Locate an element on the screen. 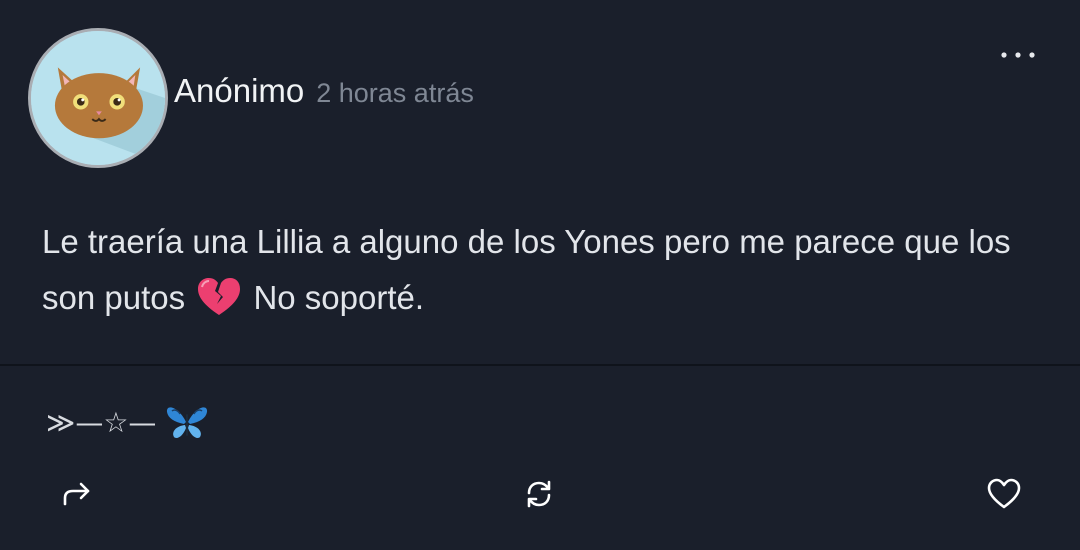  heart-outline-icon is located at coordinates (1004, 493).